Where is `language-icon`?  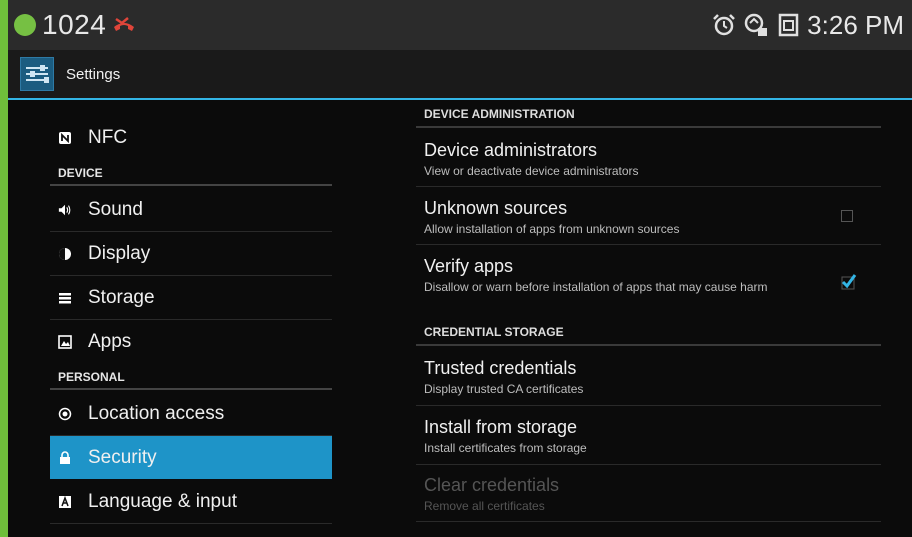
language-icon is located at coordinates (65, 502).